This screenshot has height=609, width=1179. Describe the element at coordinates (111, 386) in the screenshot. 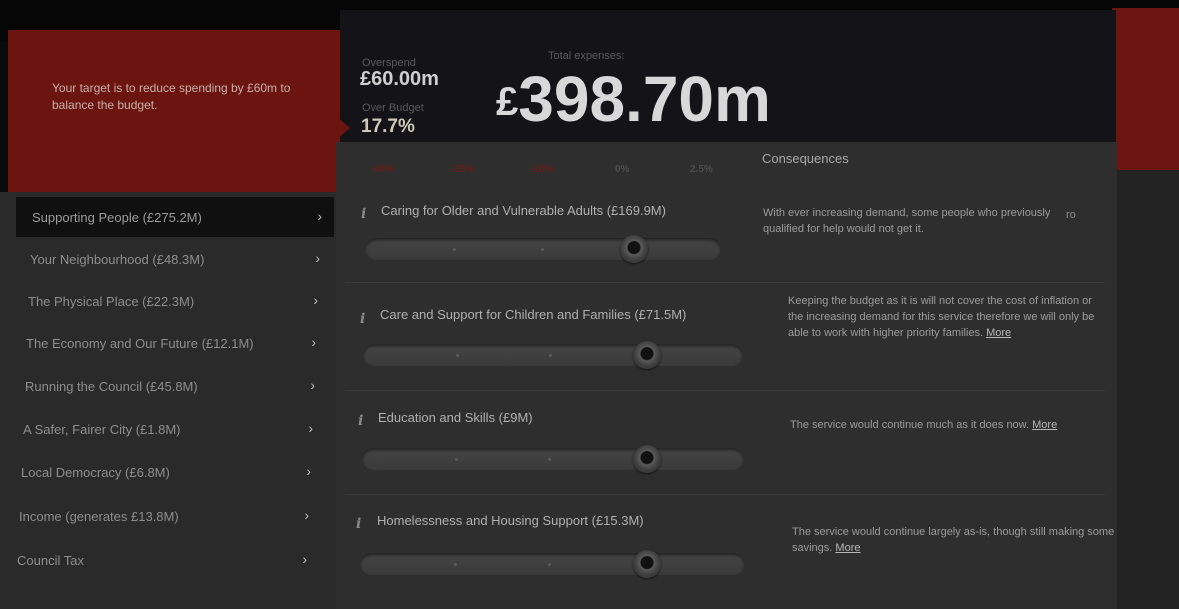

I see `sidebar-item-label: Running the Council (£45.8M)` at that location.